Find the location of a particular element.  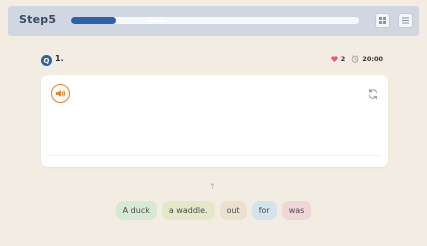

grid-view-button is located at coordinates (382, 20).